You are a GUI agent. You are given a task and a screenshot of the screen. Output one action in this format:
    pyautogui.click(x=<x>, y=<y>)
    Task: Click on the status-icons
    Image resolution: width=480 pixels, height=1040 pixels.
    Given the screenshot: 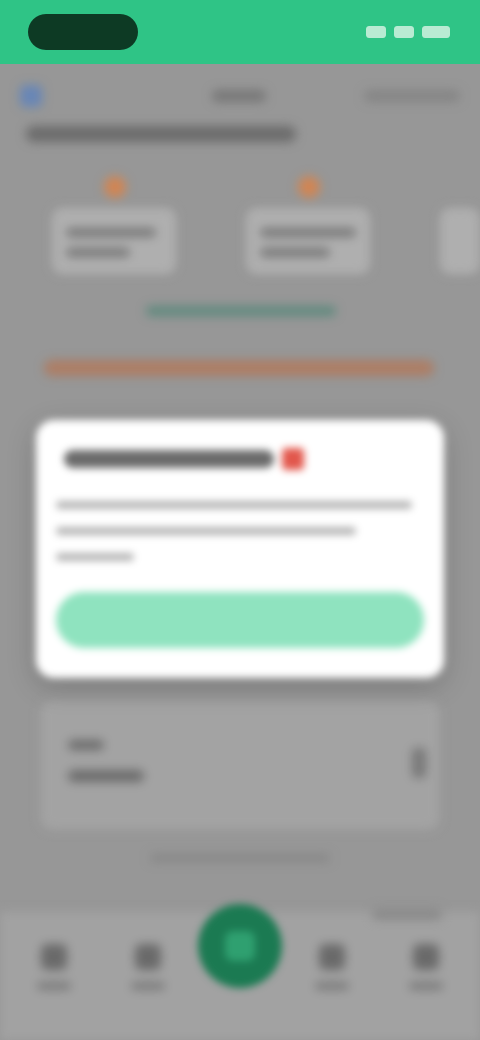 What is the action you would take?
    pyautogui.click(x=400, y=32)
    